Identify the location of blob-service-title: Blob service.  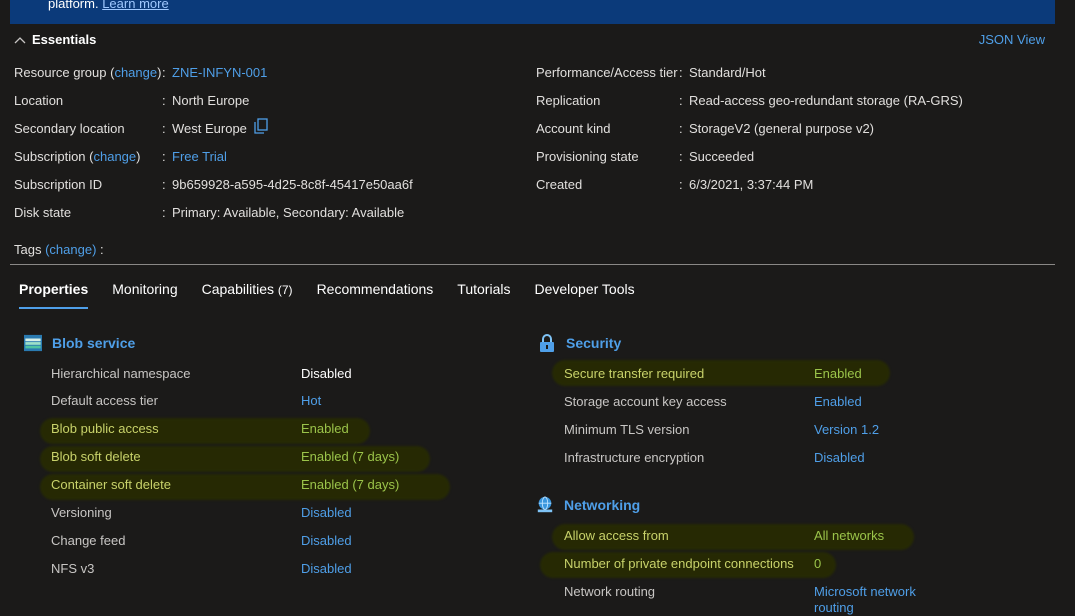
(93, 343).